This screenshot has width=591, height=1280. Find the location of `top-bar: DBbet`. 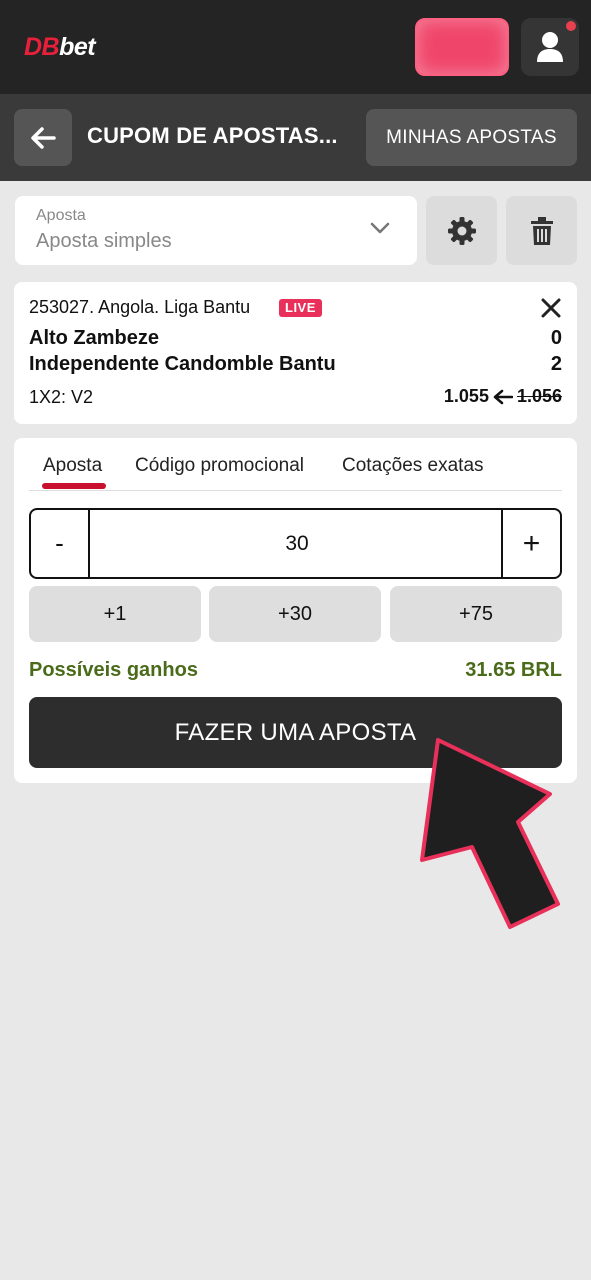

top-bar: DBbet is located at coordinates (295, 47).